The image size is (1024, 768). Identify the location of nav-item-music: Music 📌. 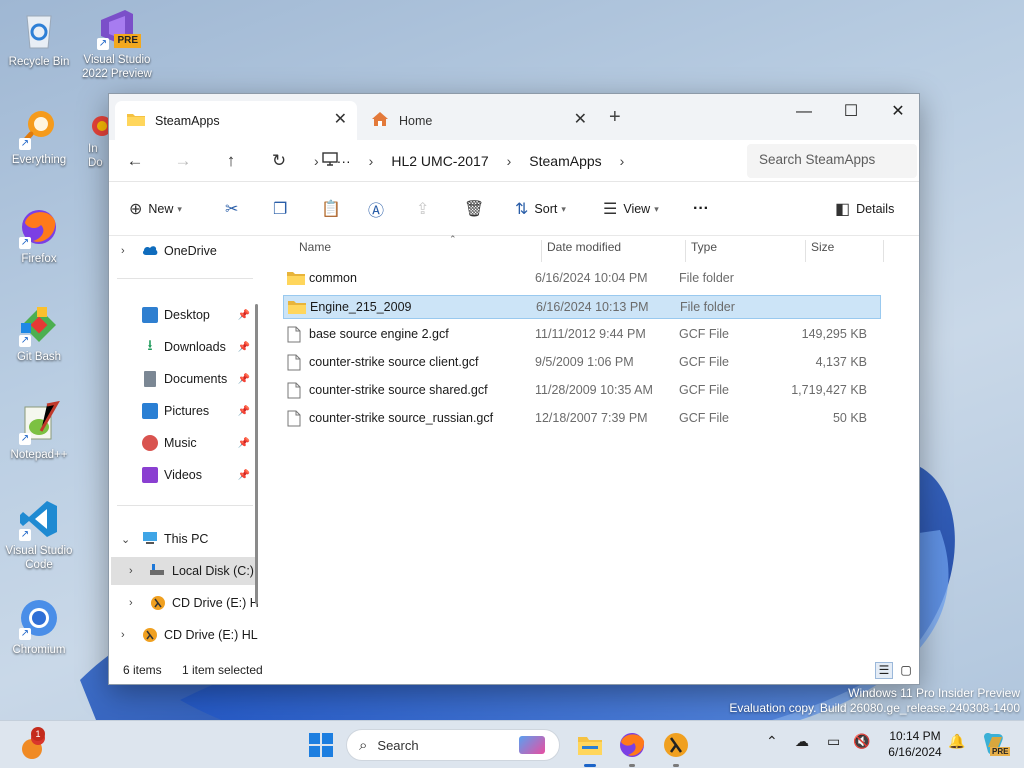
(181, 443).